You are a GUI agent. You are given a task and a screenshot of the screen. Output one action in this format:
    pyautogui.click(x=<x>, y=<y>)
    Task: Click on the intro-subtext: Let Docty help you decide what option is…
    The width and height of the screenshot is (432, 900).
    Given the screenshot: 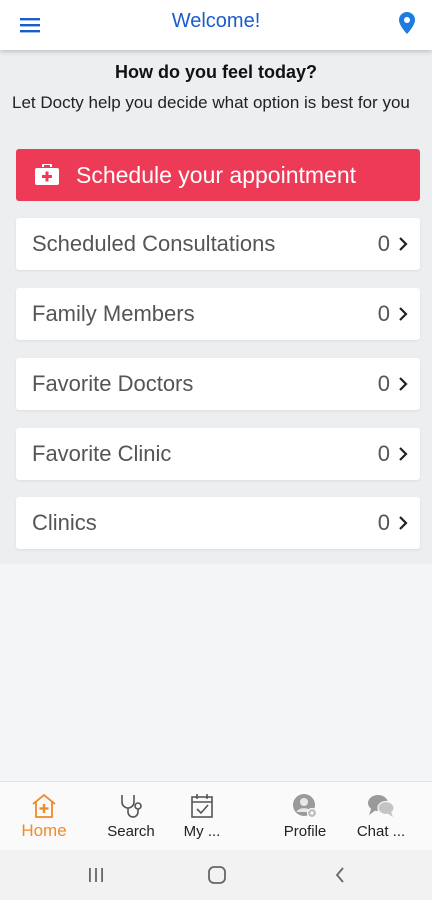 What is the action you would take?
    pyautogui.click(x=211, y=102)
    